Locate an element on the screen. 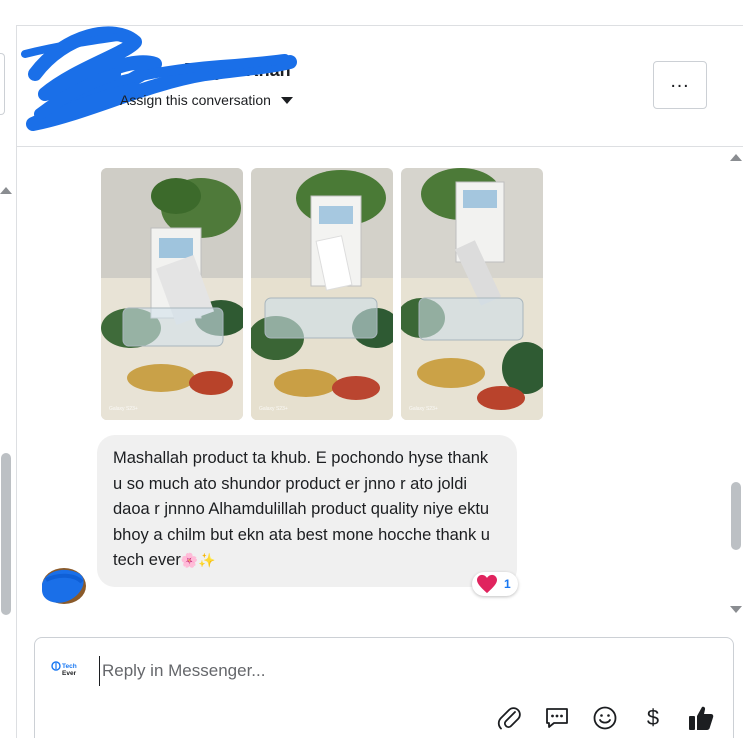  photo-attachment-2: Galaxy S23+ is located at coordinates (322, 294).